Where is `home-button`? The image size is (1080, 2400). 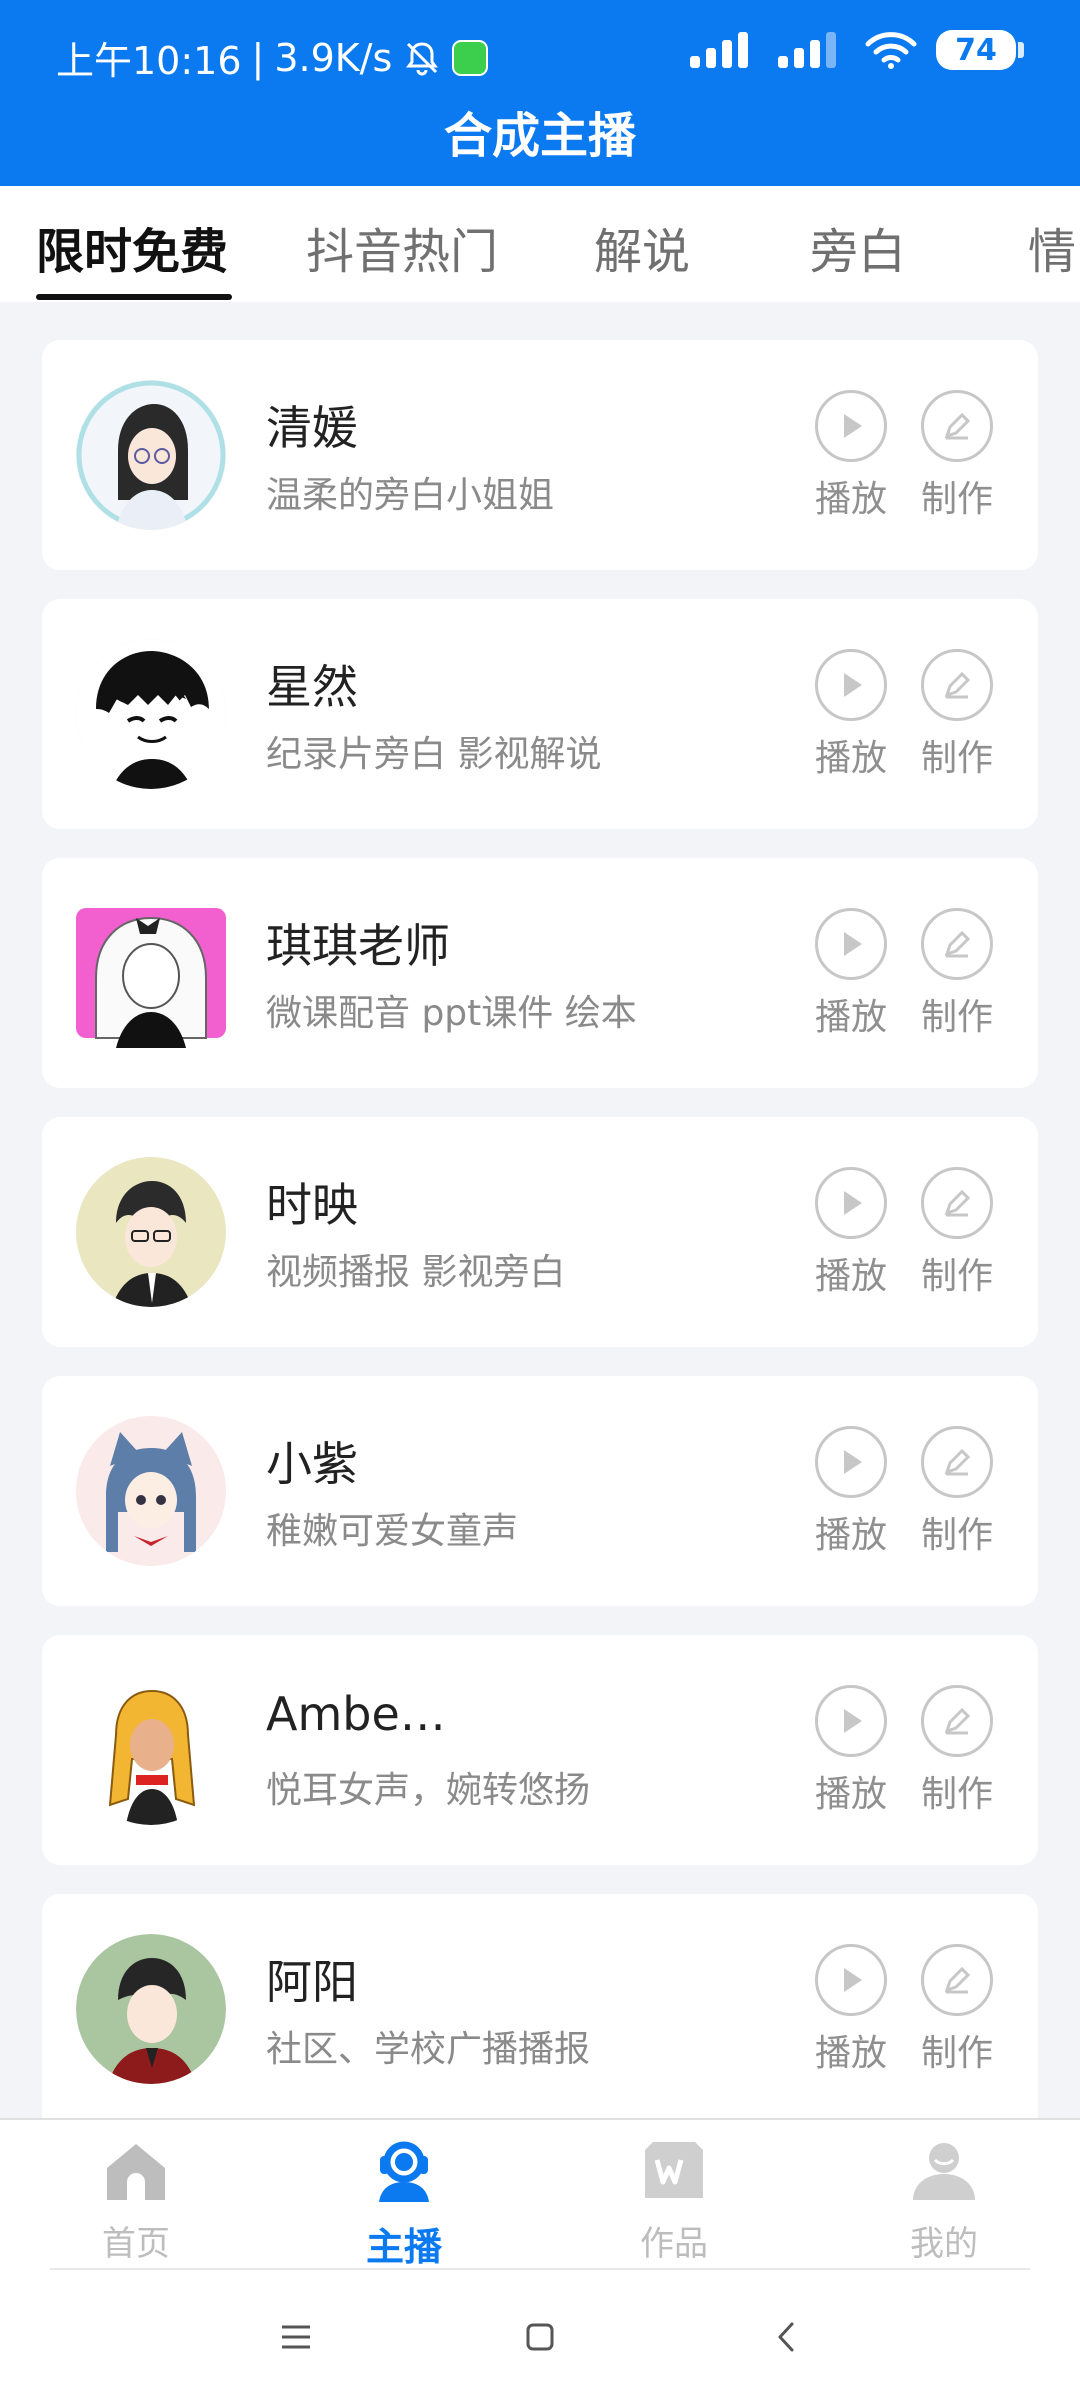
home-button is located at coordinates (540, 2337).